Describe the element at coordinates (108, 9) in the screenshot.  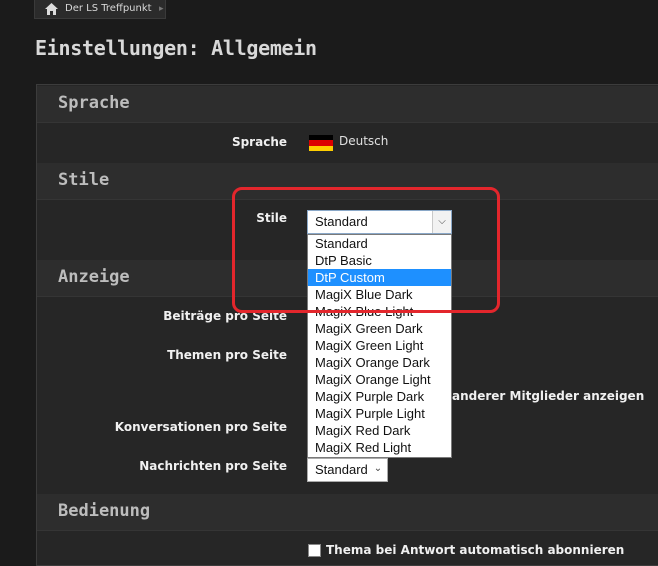
I see `breadcrumb-link: Der LS Treffpunkt` at that location.